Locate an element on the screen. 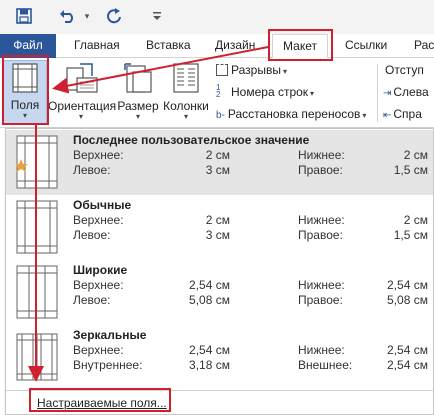 The image size is (434, 415). customize-icon is located at coordinates (157, 16).